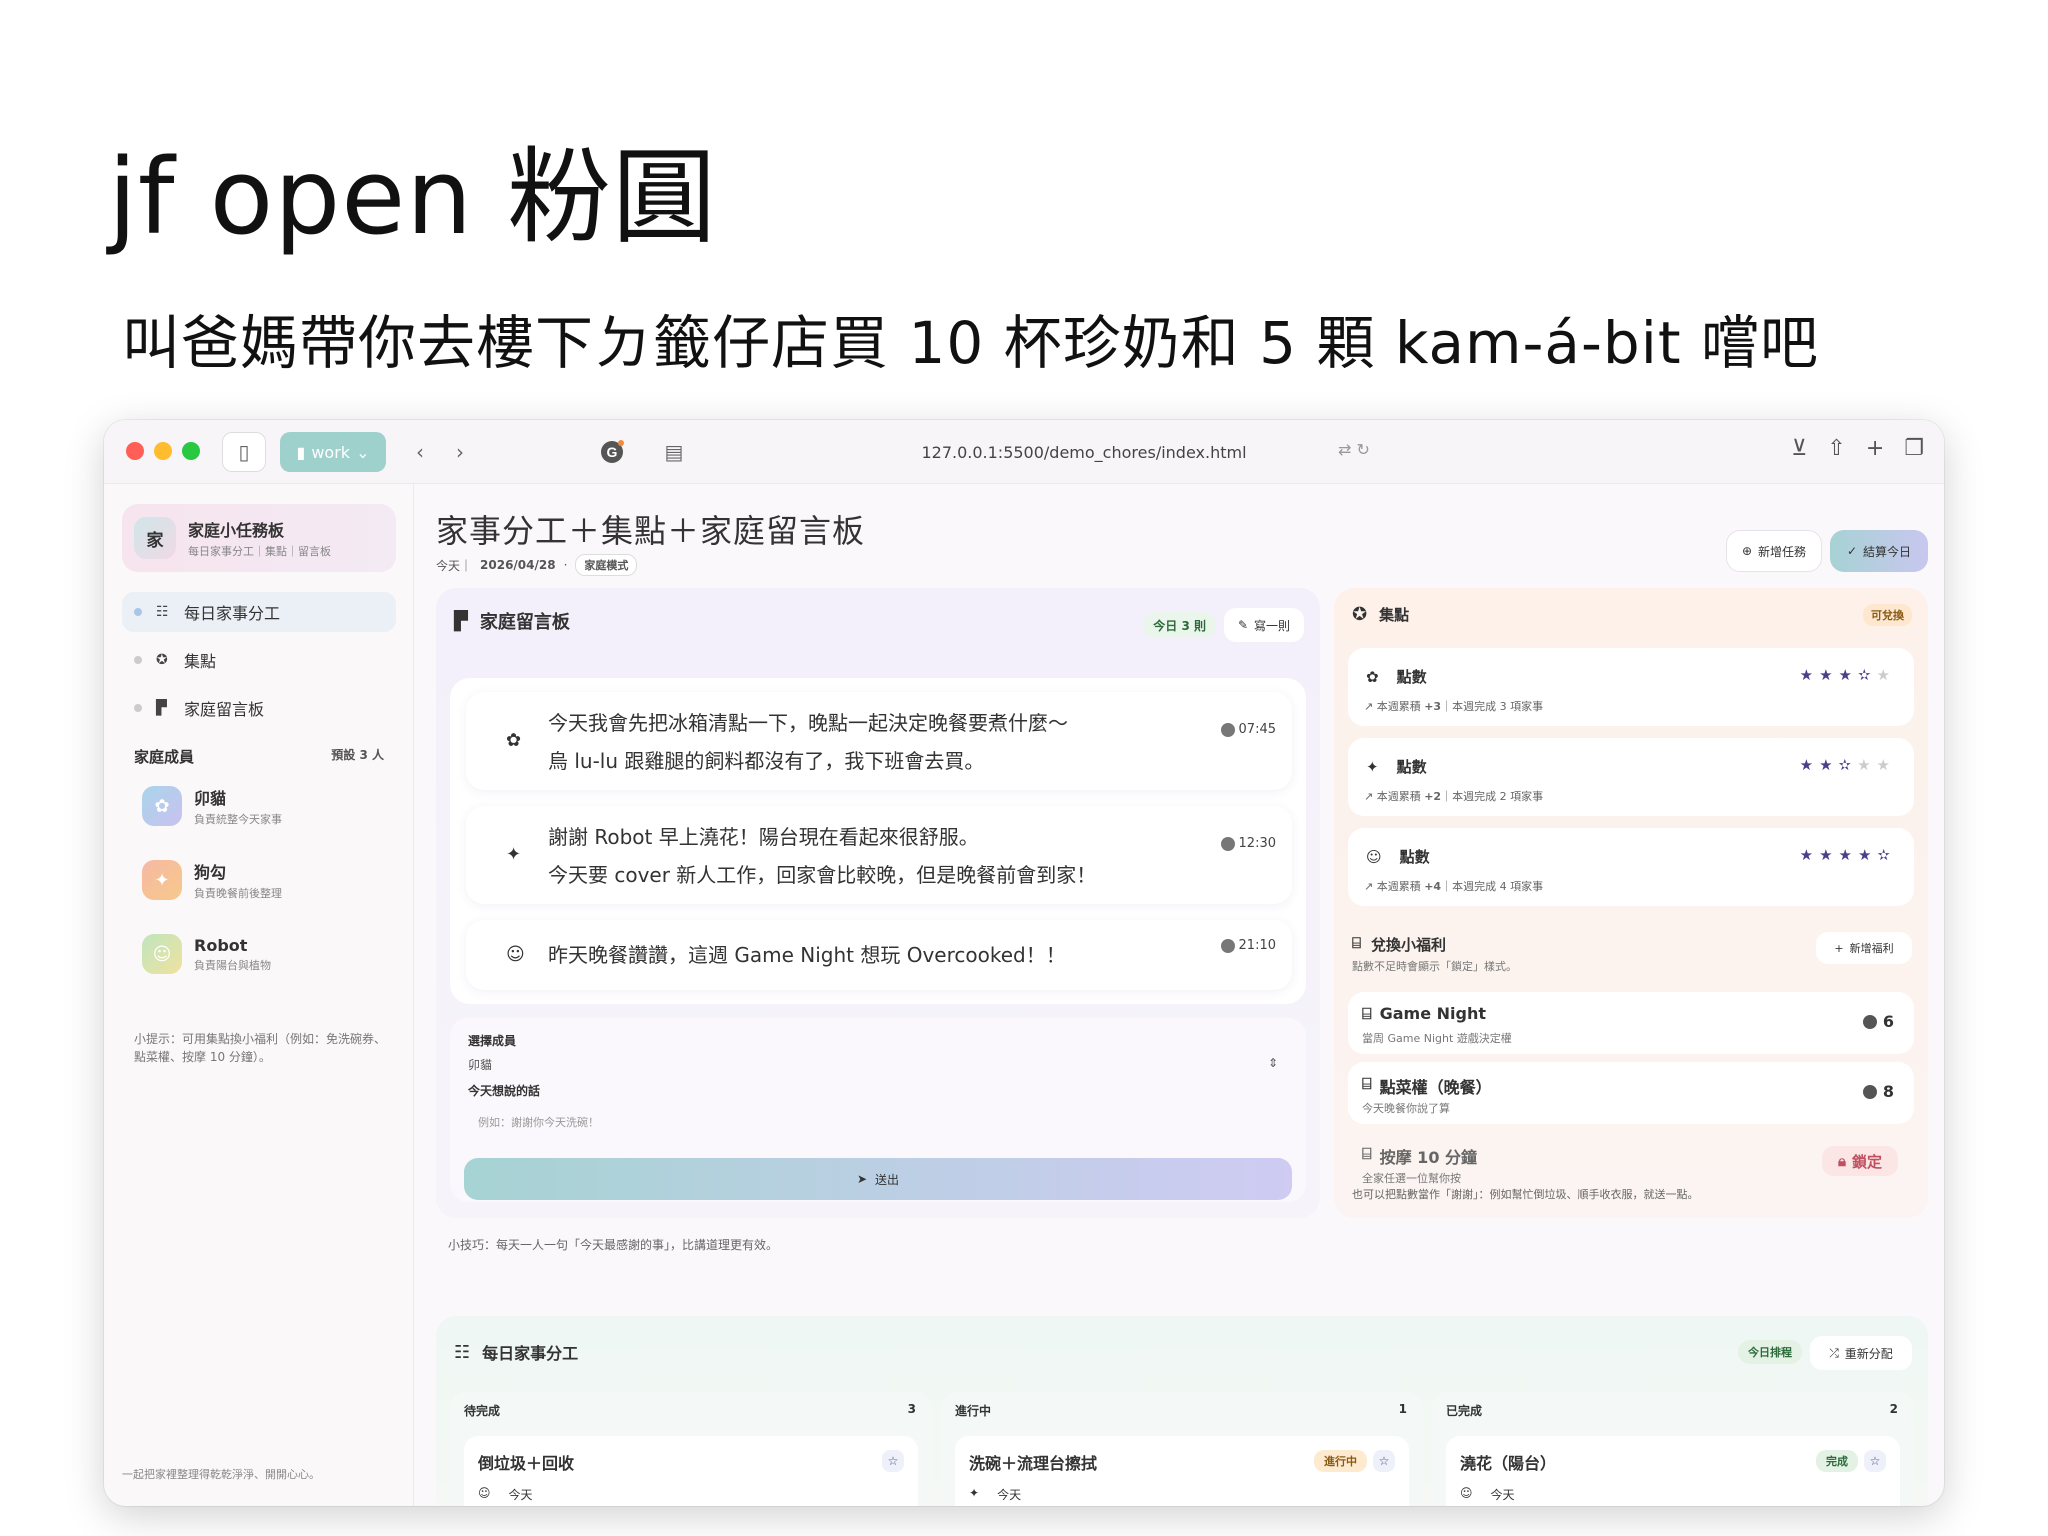  I want to click on page-meta: 今天｜ 2026/04/28 · 家庭模式, so click(537, 565).